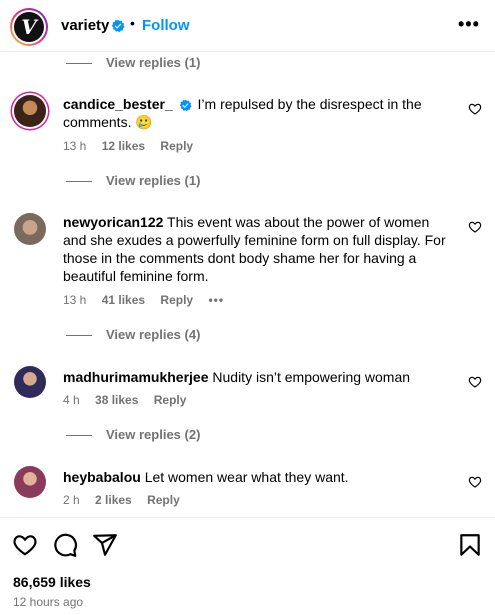 The height and width of the screenshot is (615, 495). What do you see at coordinates (470, 545) in the screenshot?
I see `bookmark-icon` at bounding box center [470, 545].